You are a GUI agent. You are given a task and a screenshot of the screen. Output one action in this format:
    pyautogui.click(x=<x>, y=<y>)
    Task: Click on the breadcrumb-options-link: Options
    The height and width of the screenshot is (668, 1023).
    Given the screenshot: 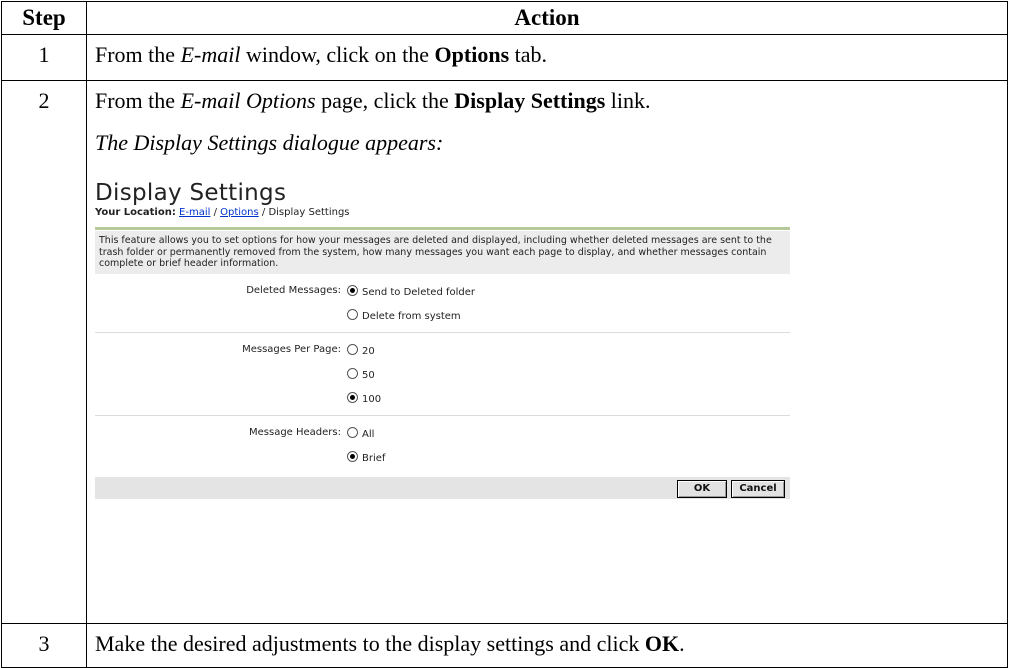 What is the action you would take?
    pyautogui.click(x=239, y=212)
    